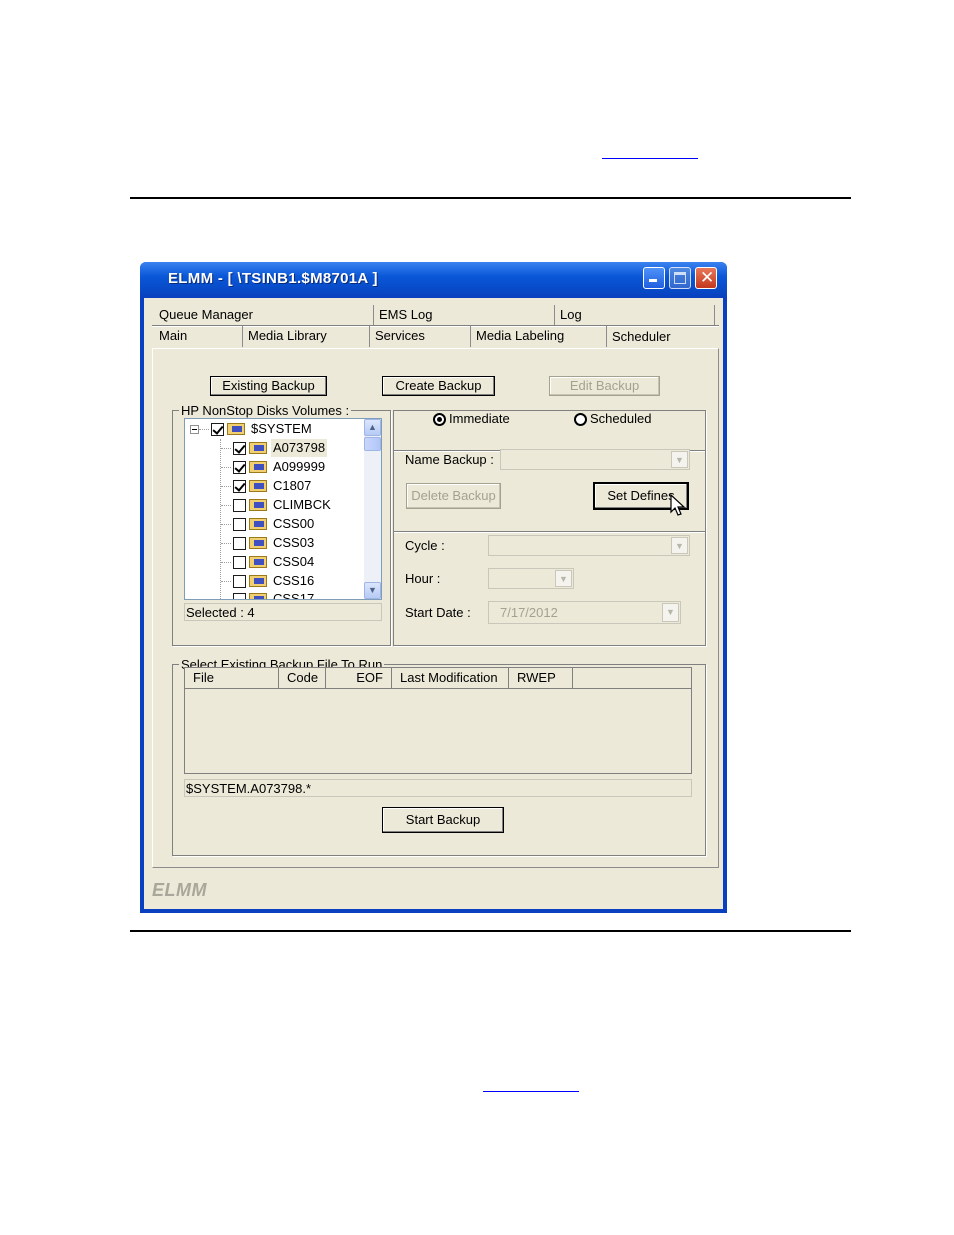  I want to click on tree-item-a073798: A073798, so click(291, 448).